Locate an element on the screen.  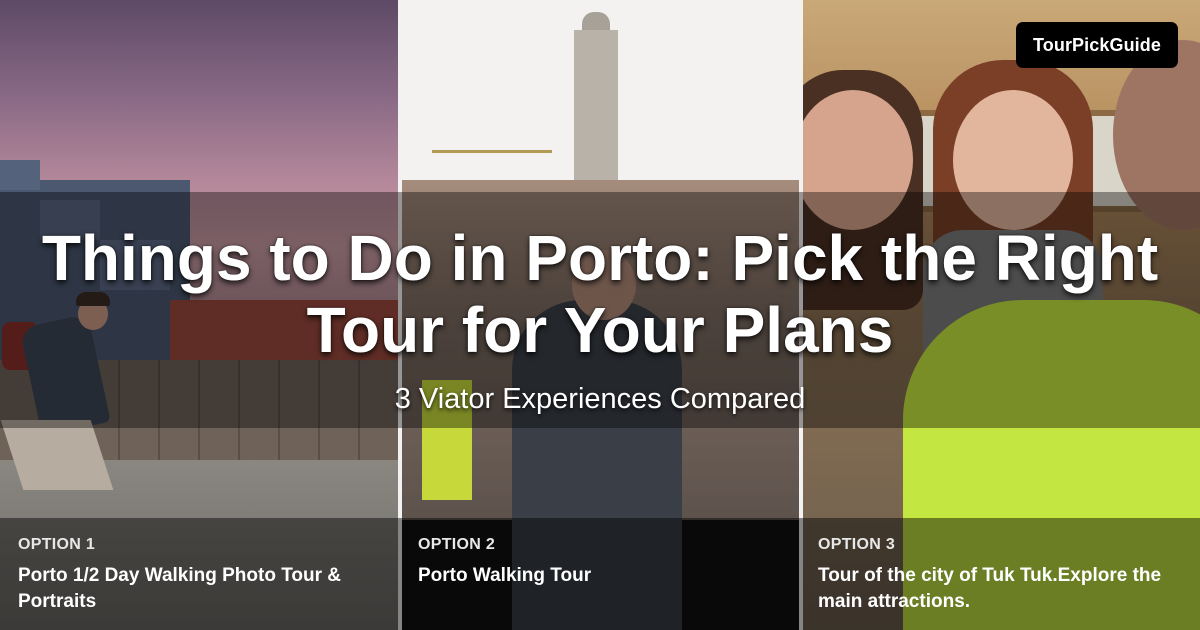
page-subtitle: 3 Viator Experiences Compared is located at coordinates (600, 399).